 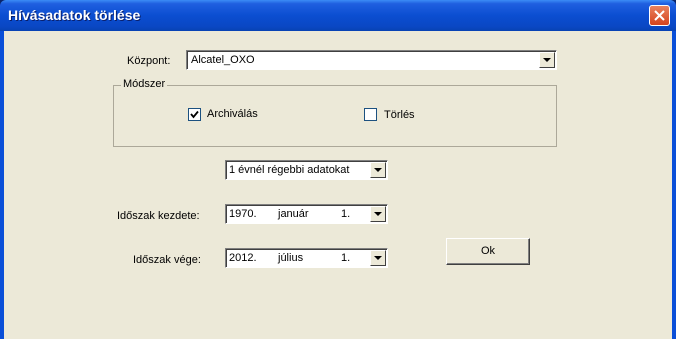 I want to click on archivalas-checkbox, so click(x=194, y=114).